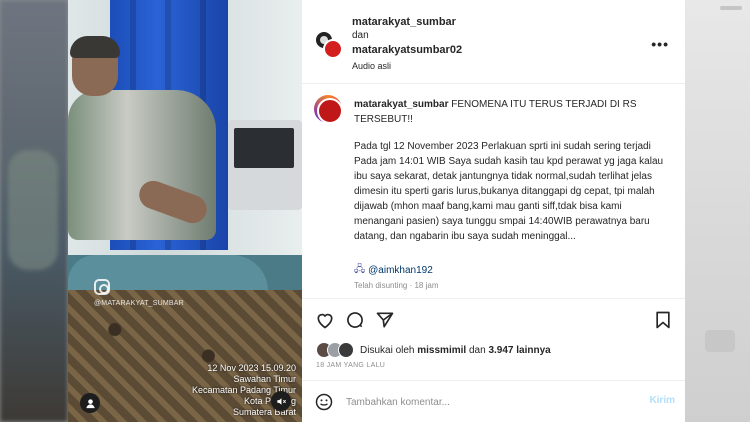 This screenshot has height=422, width=750. I want to click on post-timestamp: 18 JAM YANG LALU, so click(351, 365).